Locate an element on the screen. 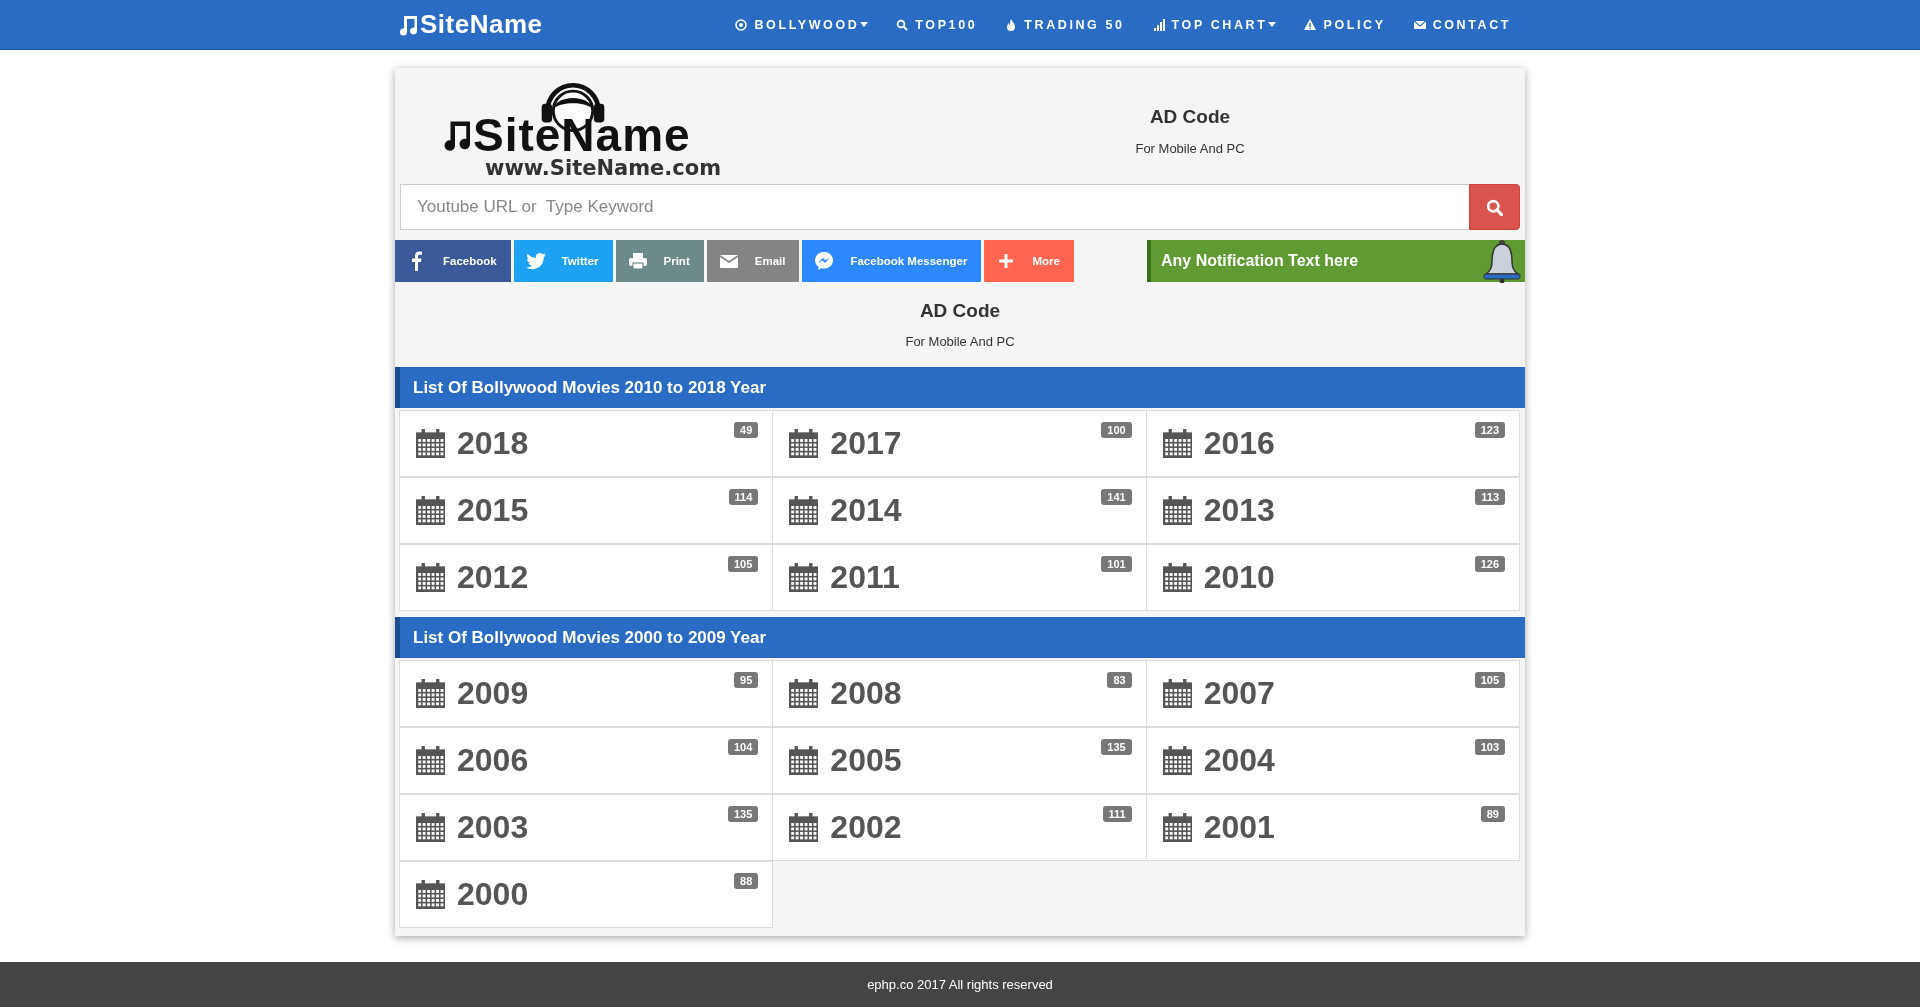 This screenshot has width=1920, height=1007. year-link: 2009 95 is located at coordinates (586, 693).